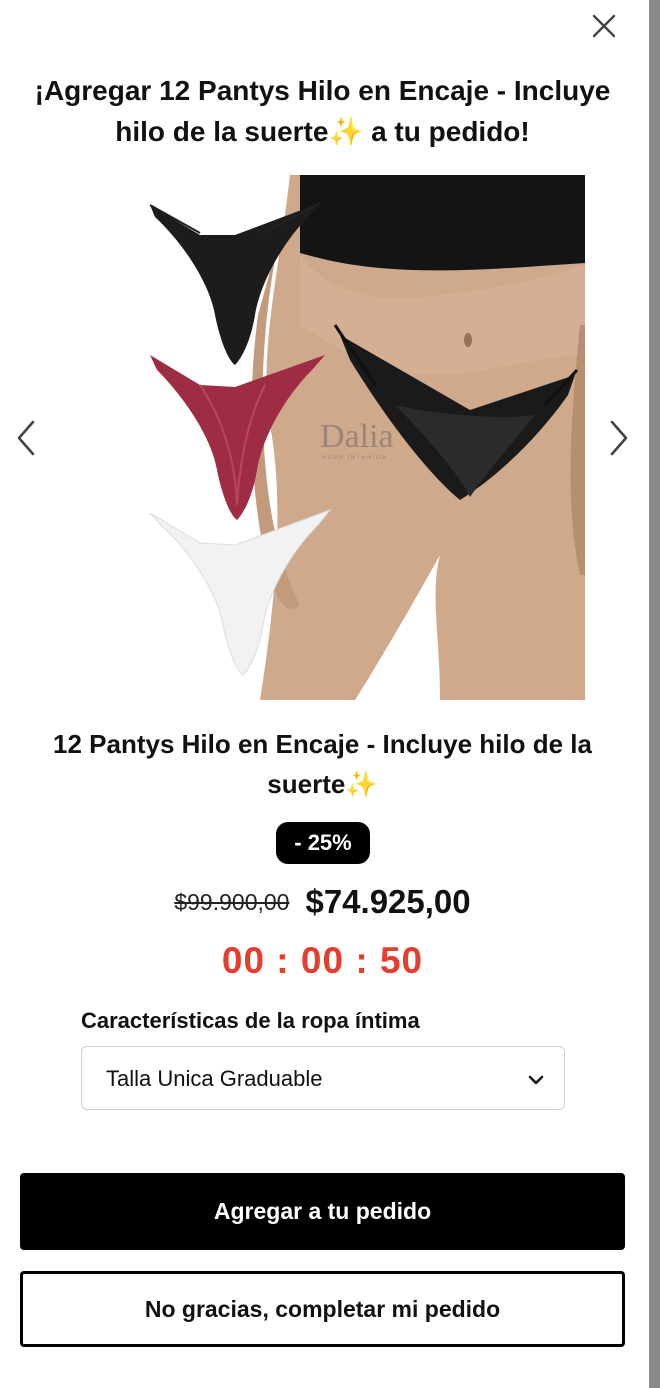 Image resolution: width=660 pixels, height=1388 pixels. What do you see at coordinates (322, 1309) in the screenshot?
I see `decline-button: No gracias, completar mi pedido` at bounding box center [322, 1309].